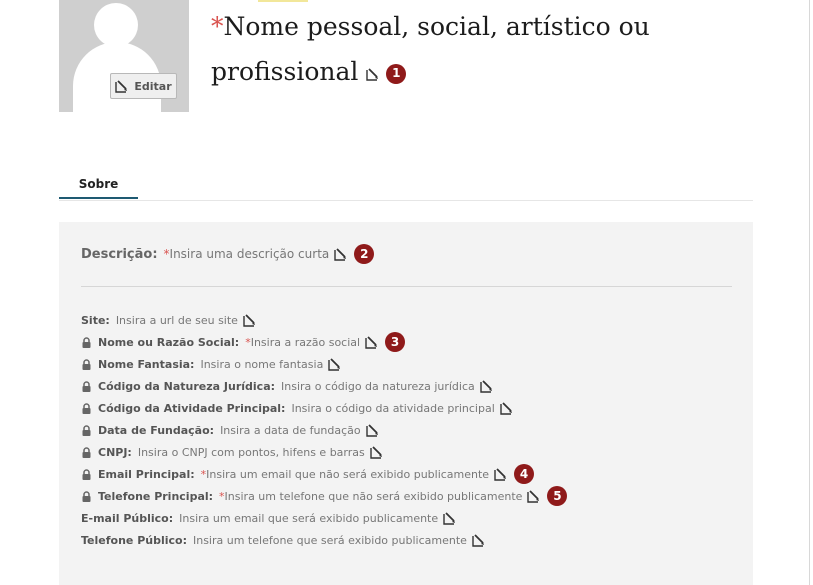  I want to click on field-value: Insira a data de fundação, so click(290, 430).